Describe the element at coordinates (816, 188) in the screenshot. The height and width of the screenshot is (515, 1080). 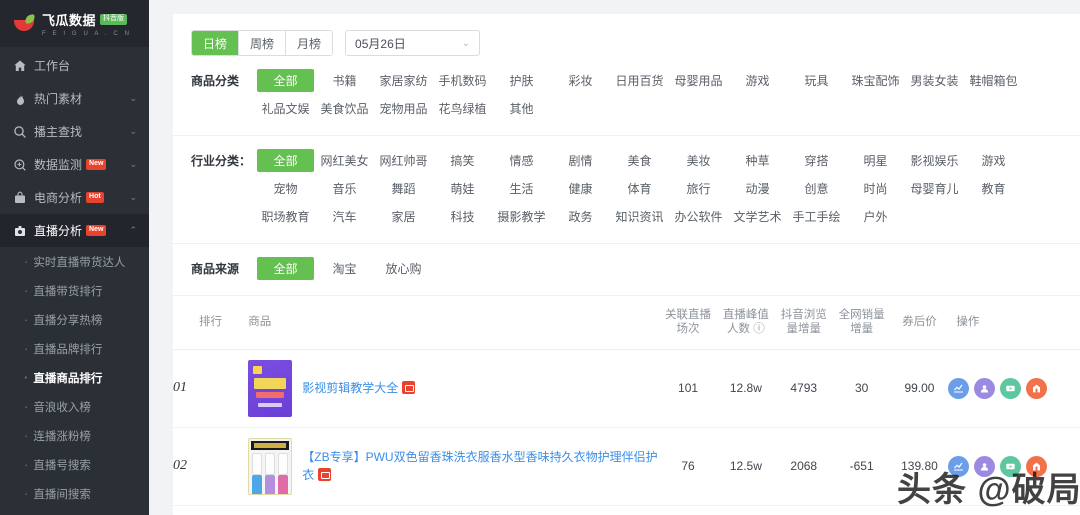
I see `filter-option: 创意` at that location.